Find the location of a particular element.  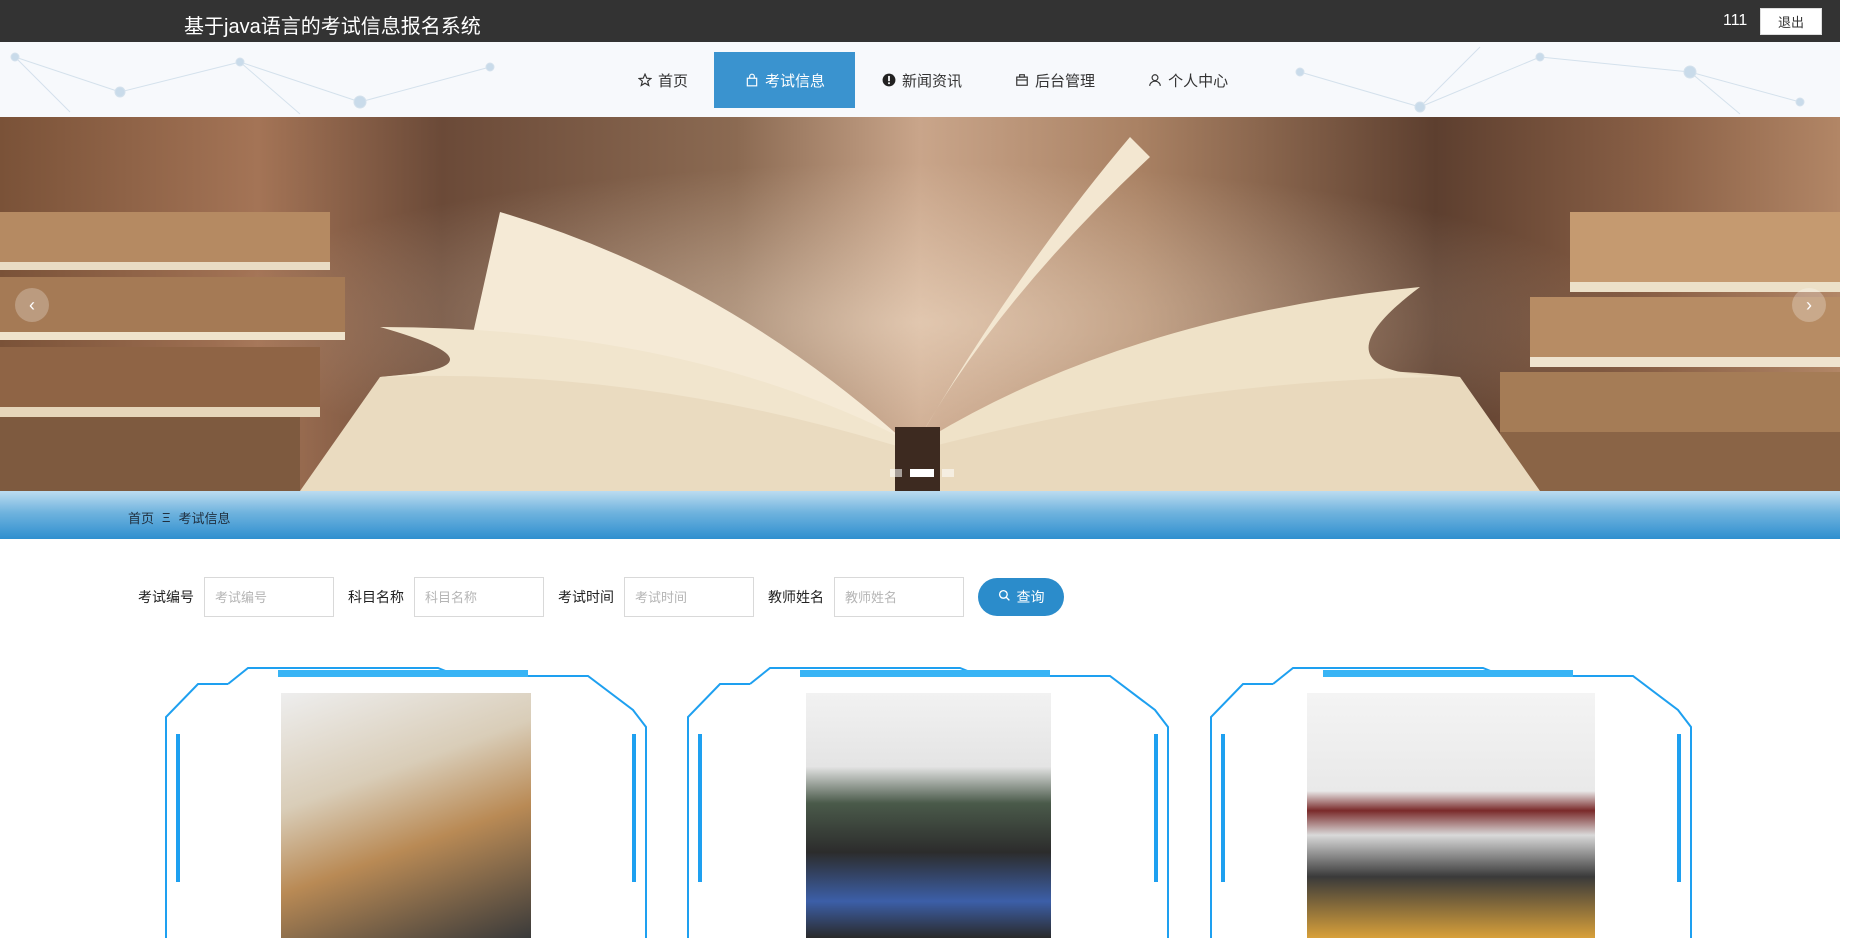

book-stack-right is located at coordinates (1670, 351).